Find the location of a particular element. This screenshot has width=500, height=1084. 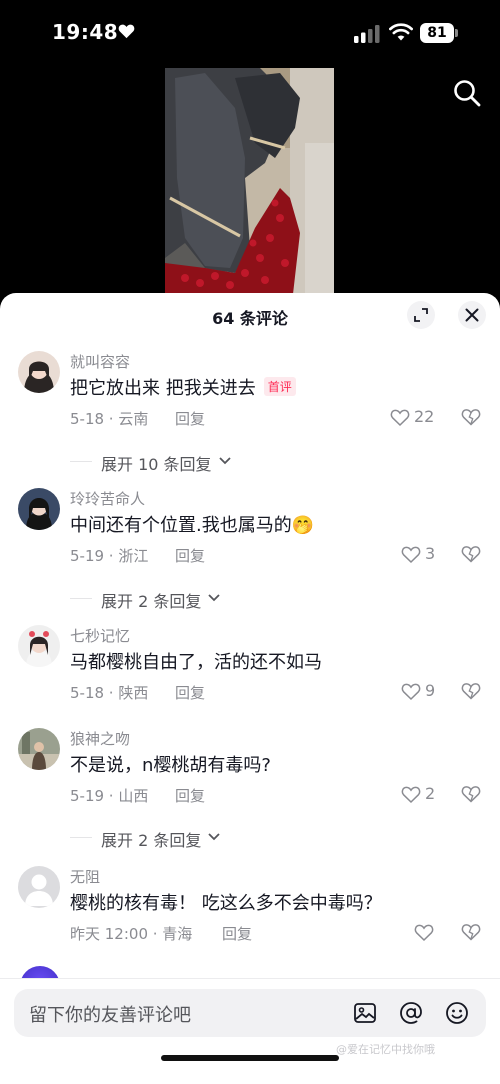

comment-date-location: 5-19 · 山西 is located at coordinates (109, 796).